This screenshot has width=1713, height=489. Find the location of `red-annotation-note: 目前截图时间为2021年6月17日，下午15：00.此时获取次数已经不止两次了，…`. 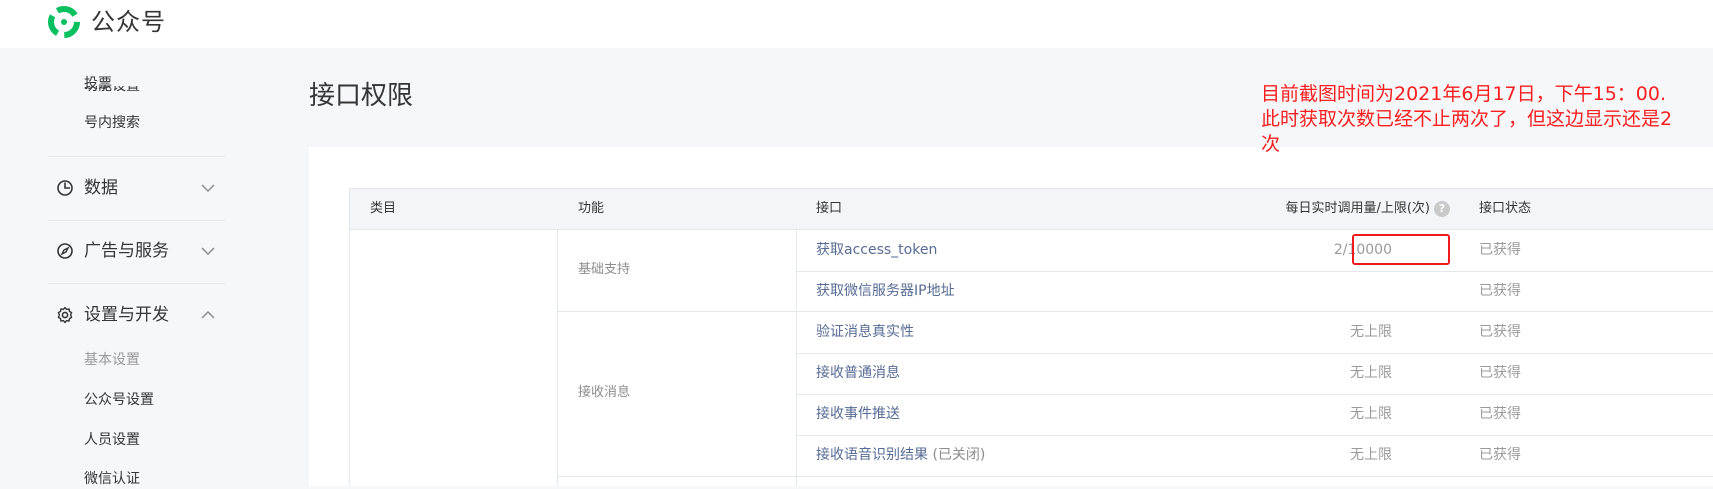

red-annotation-note: 目前截图时间为2021年6月17日，下午15：00.此时获取次数已经不止两次了，… is located at coordinates (1467, 119).